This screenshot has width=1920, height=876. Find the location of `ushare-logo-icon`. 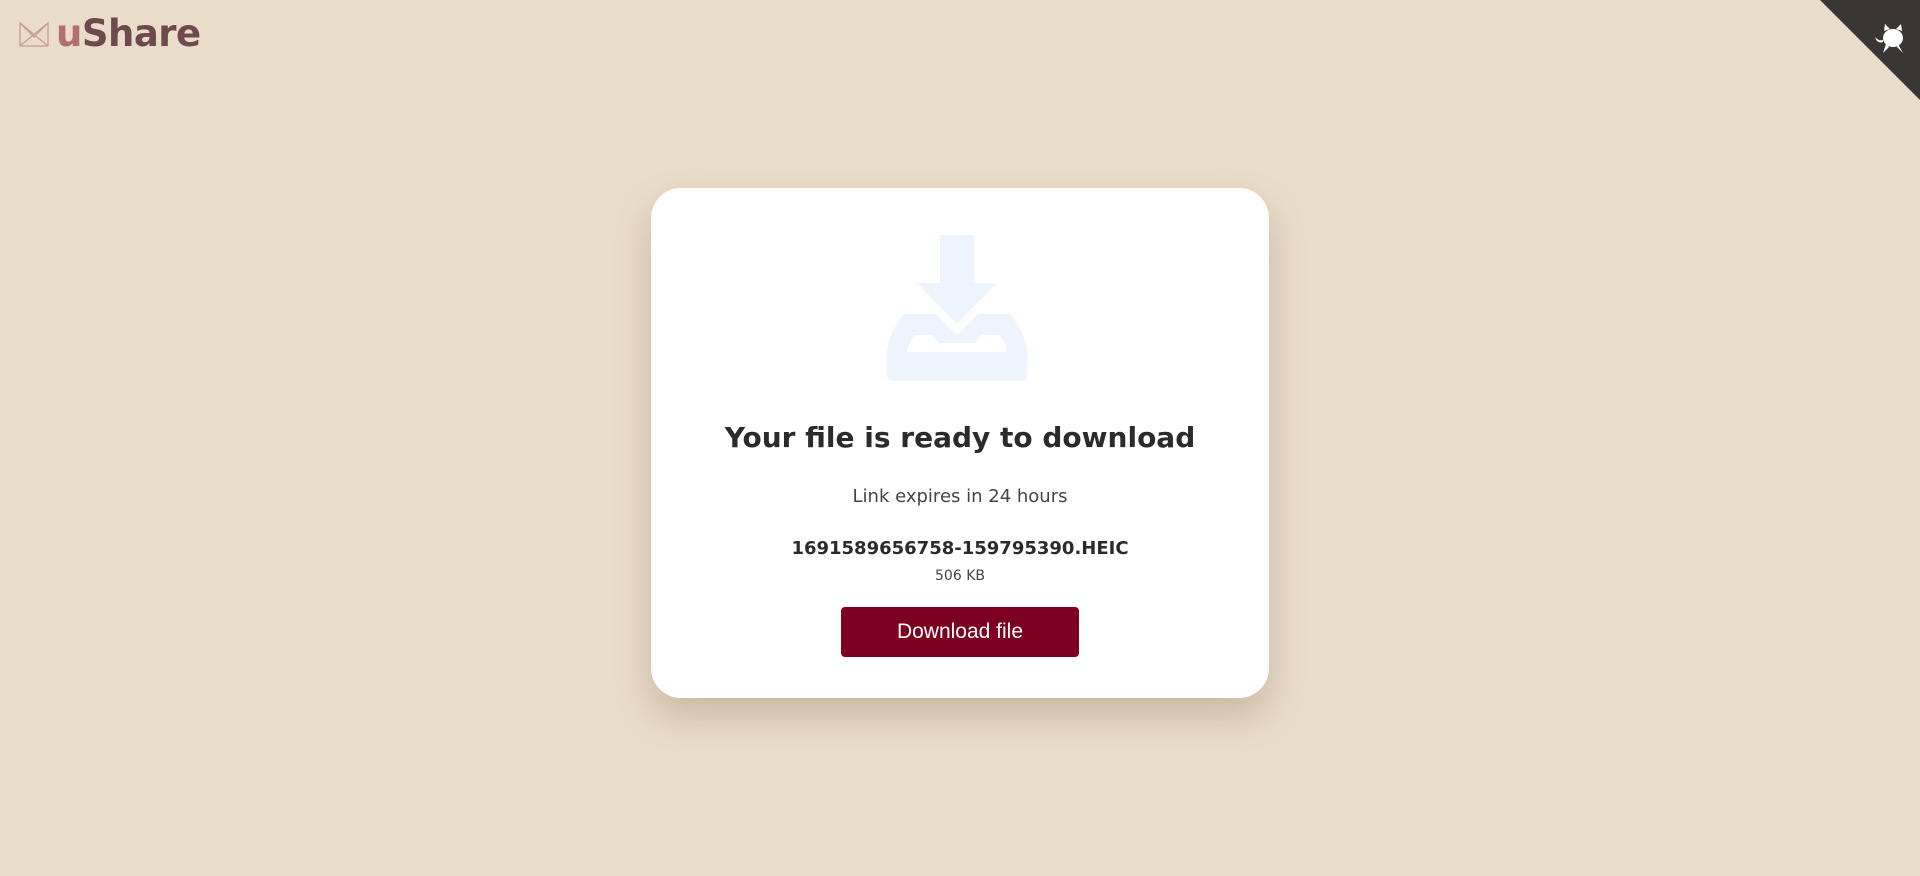

ushare-logo-icon is located at coordinates (34, 34).